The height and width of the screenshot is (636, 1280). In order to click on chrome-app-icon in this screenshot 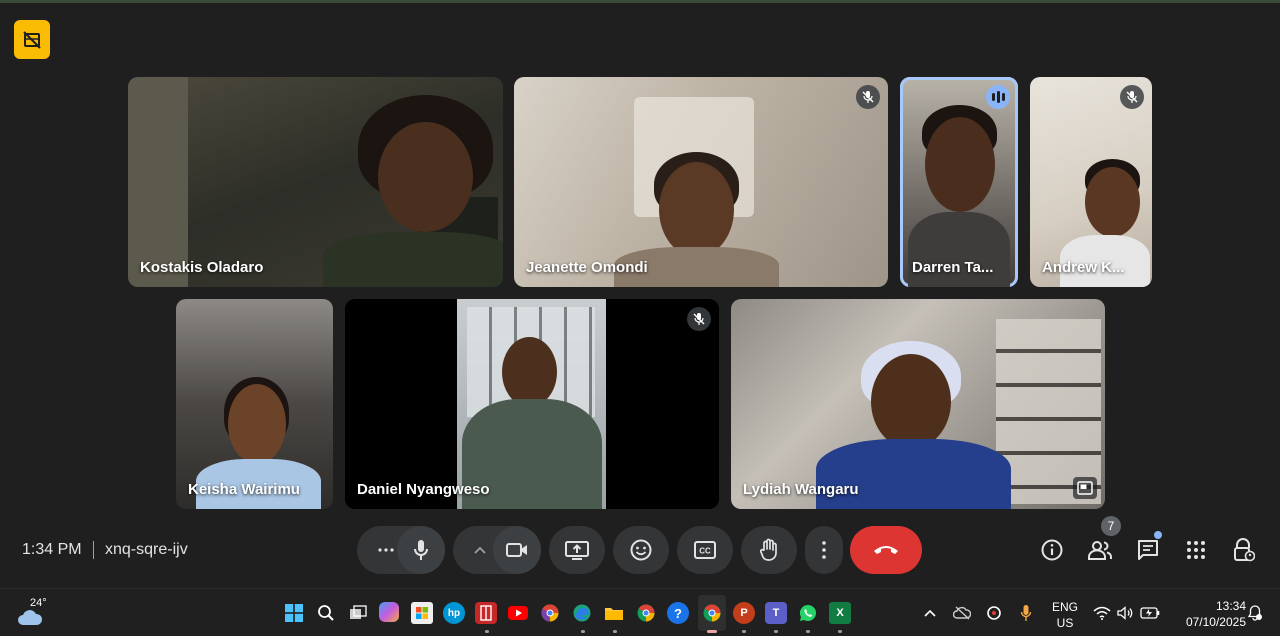, I will do `click(646, 613)`.